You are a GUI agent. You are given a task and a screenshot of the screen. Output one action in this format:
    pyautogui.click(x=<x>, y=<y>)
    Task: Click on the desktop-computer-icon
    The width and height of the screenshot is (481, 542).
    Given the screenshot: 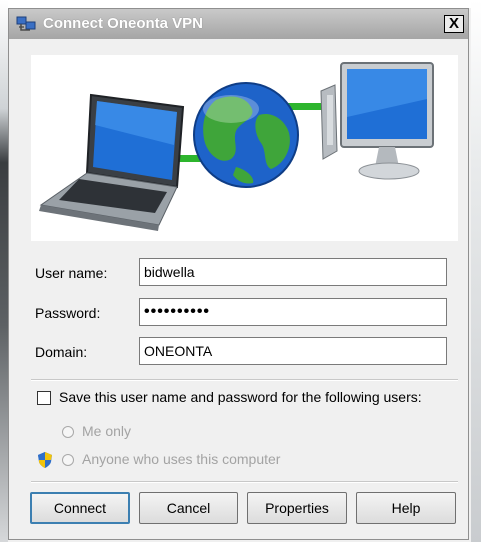 What is the action you would take?
    pyautogui.click(x=377, y=121)
    